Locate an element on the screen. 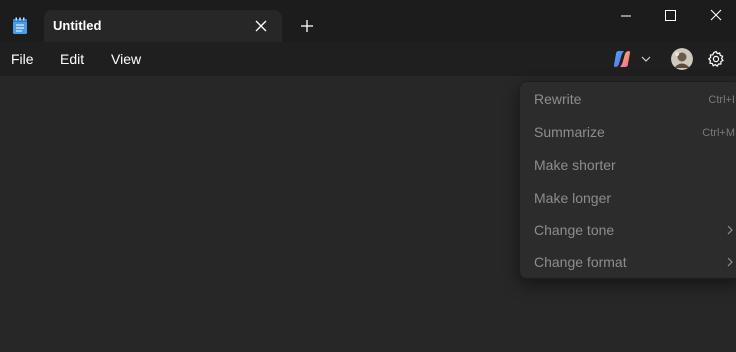 This screenshot has height=352, width=736. menu-item-label: Make shorter is located at coordinates (575, 165).